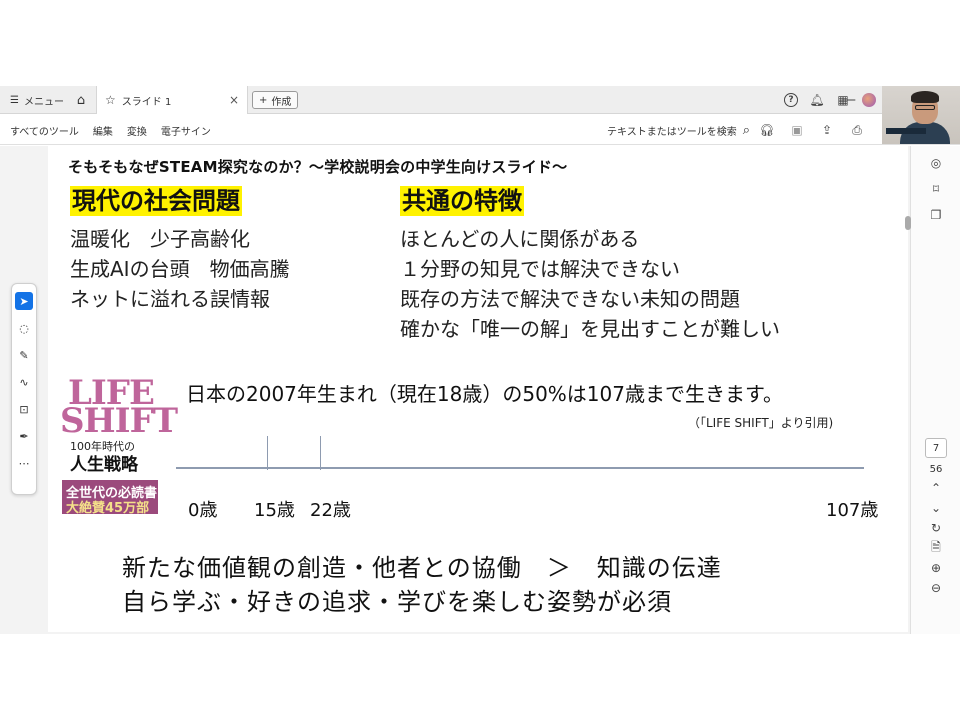  Describe the element at coordinates (908, 223) in the screenshot. I see `scrollbar-thumb` at that location.